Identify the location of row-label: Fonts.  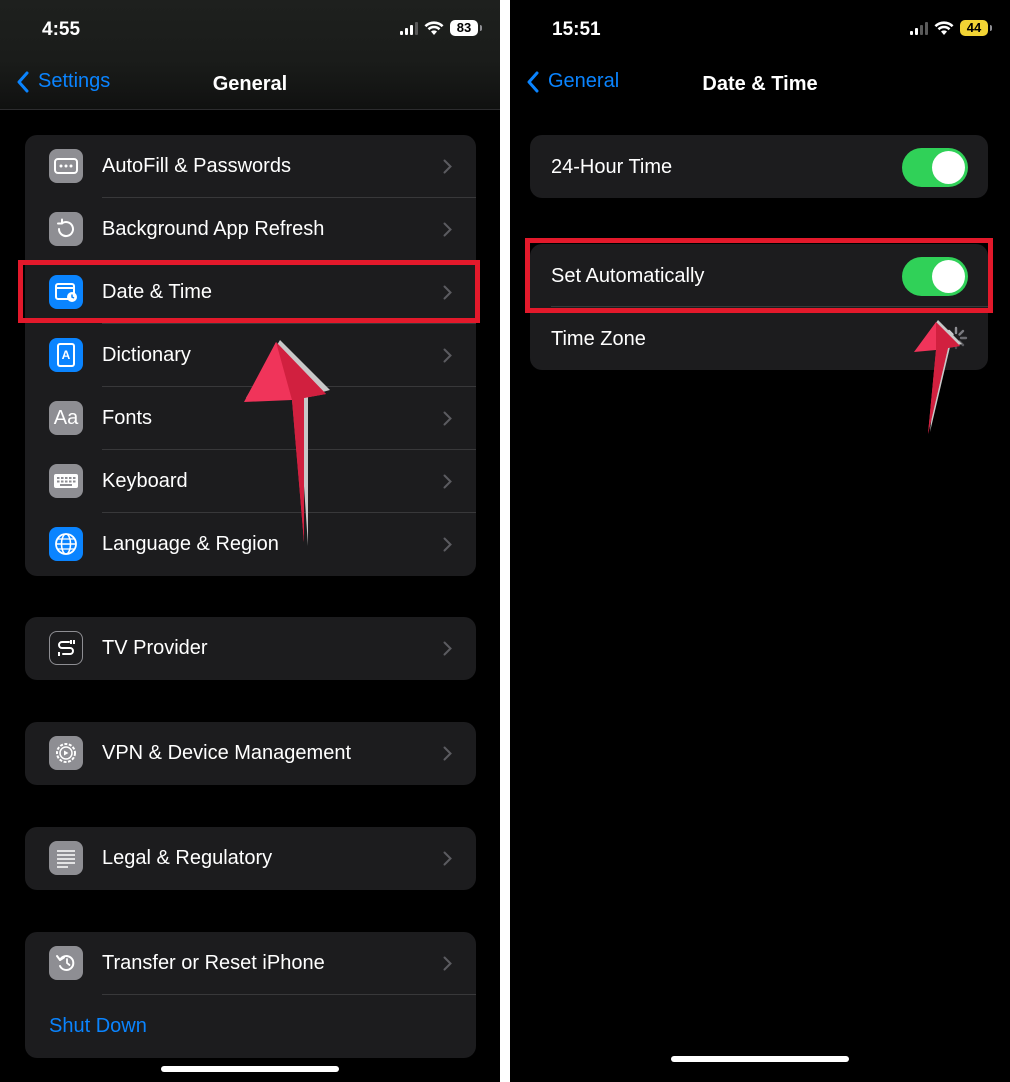
(127, 418).